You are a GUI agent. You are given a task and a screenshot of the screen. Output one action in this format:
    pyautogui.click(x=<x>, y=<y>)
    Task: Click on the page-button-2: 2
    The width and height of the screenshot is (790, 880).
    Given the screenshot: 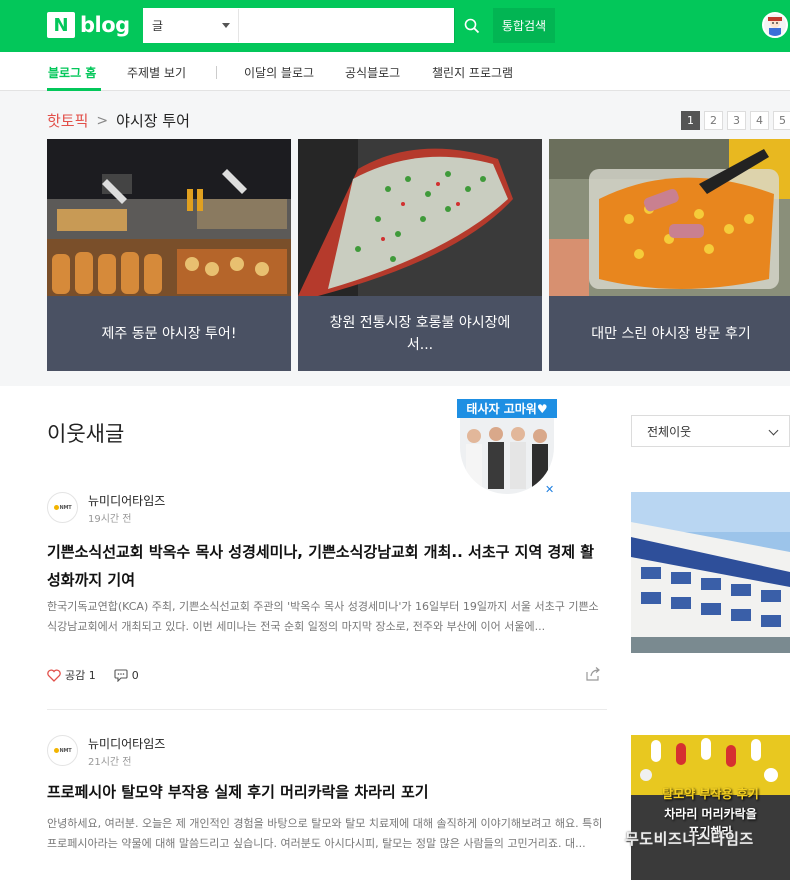 What is the action you would take?
    pyautogui.click(x=713, y=120)
    